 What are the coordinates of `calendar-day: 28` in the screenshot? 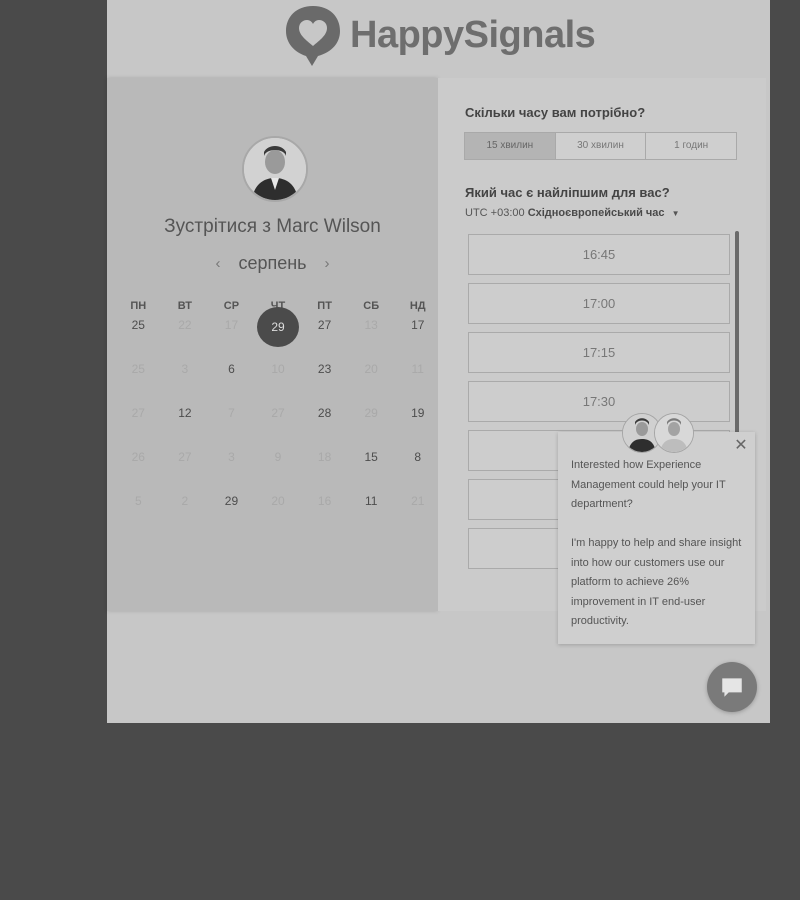 It's located at (324, 428).